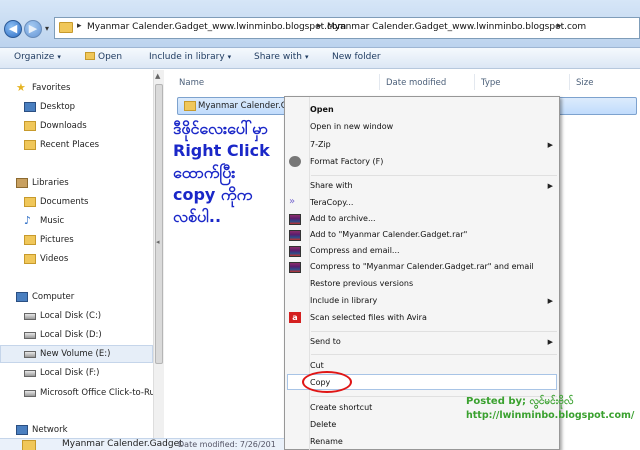 The height and width of the screenshot is (450, 640). What do you see at coordinates (197, 216) in the screenshot?
I see `annotation-line: လစ်ပါ..` at bounding box center [197, 216].